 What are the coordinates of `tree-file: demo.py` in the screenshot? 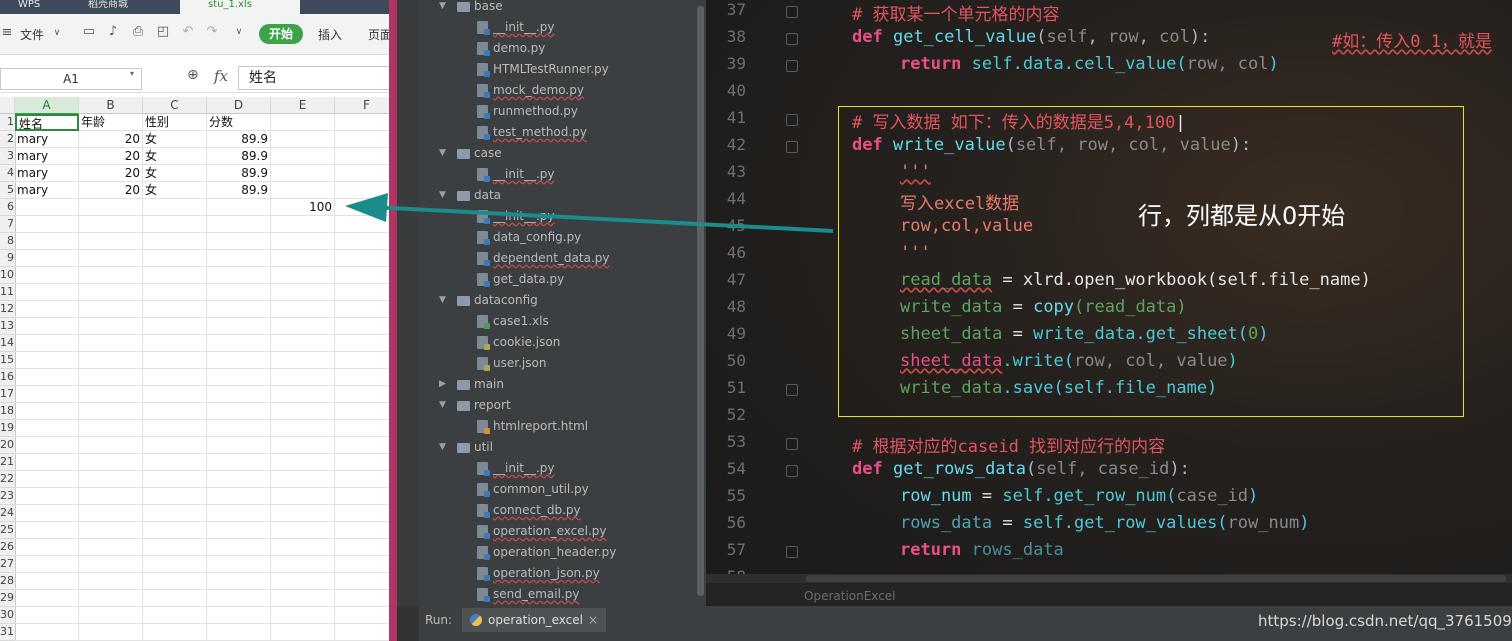 It's located at (557, 48).